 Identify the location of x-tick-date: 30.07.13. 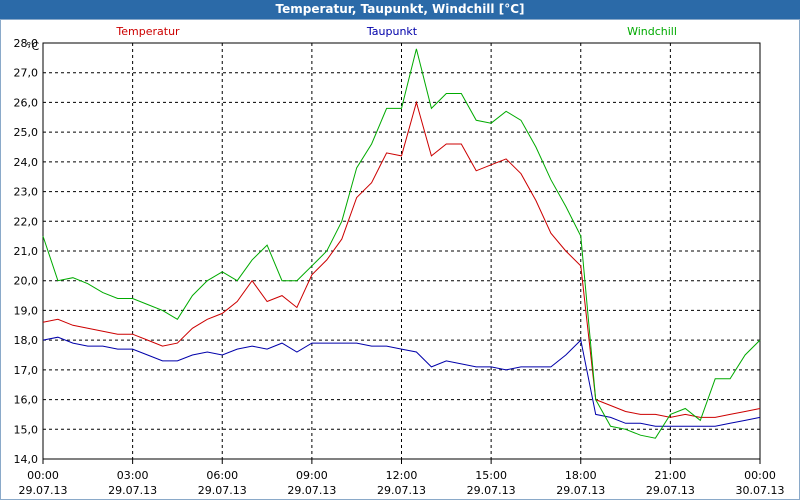
(760, 490).